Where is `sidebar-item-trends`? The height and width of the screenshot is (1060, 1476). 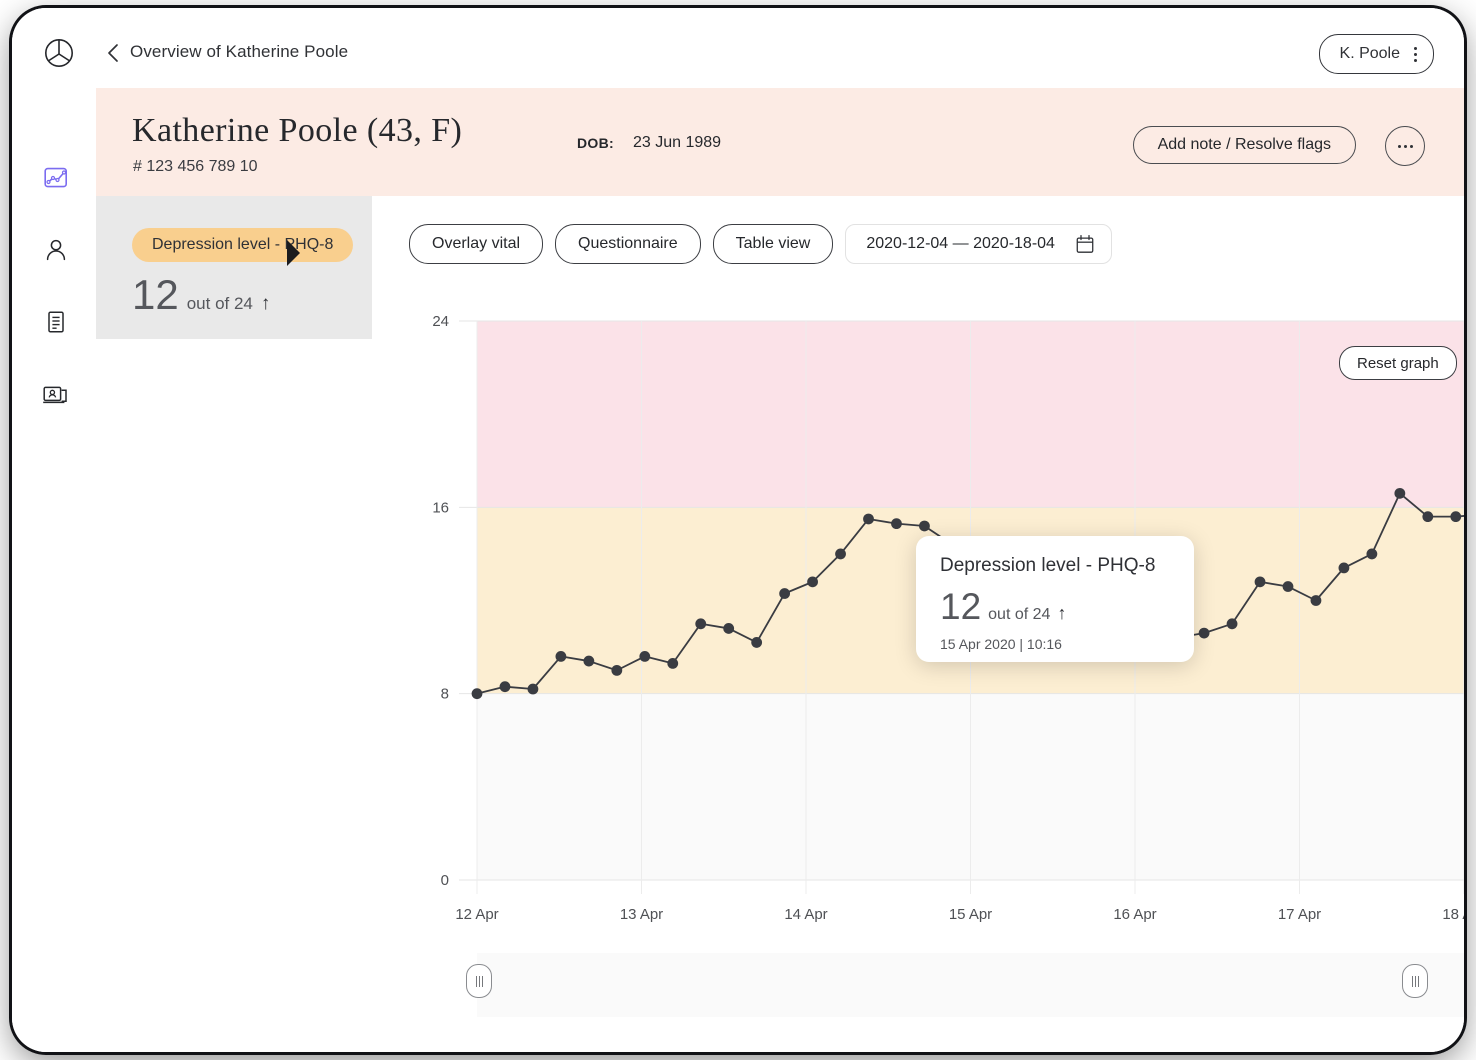
sidebar-item-trends is located at coordinates (56, 178).